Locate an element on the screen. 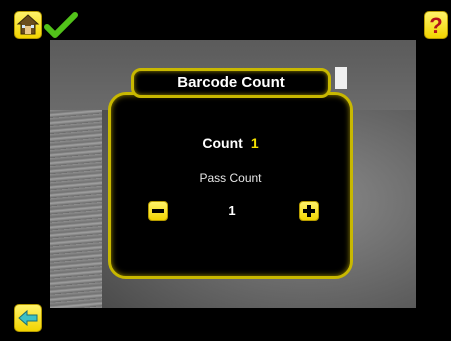 This screenshot has height=341, width=451. increment-button is located at coordinates (309, 211).